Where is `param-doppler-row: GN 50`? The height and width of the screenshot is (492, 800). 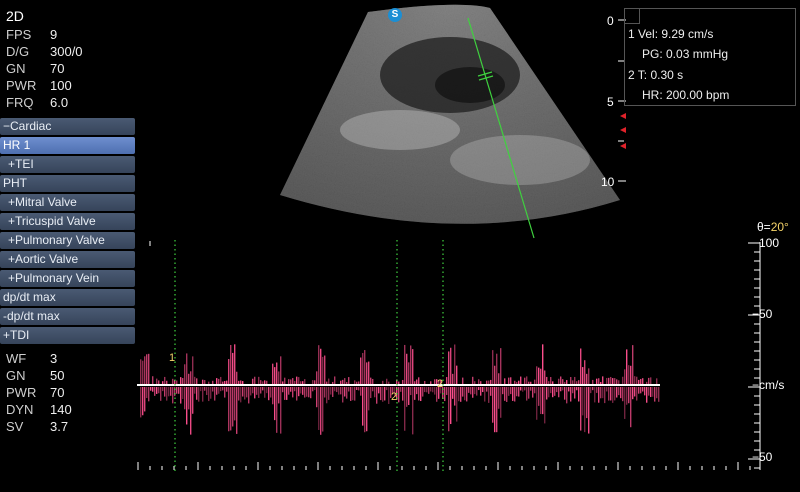 param-doppler-row: GN 50 is located at coordinates (51, 375).